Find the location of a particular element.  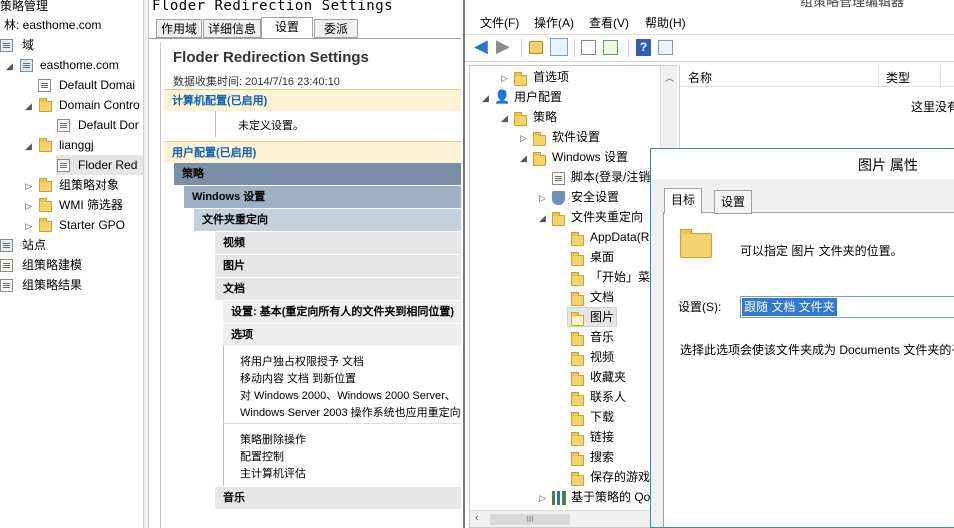

node-scripts: 脚本(登录/注销 is located at coordinates (610, 177).